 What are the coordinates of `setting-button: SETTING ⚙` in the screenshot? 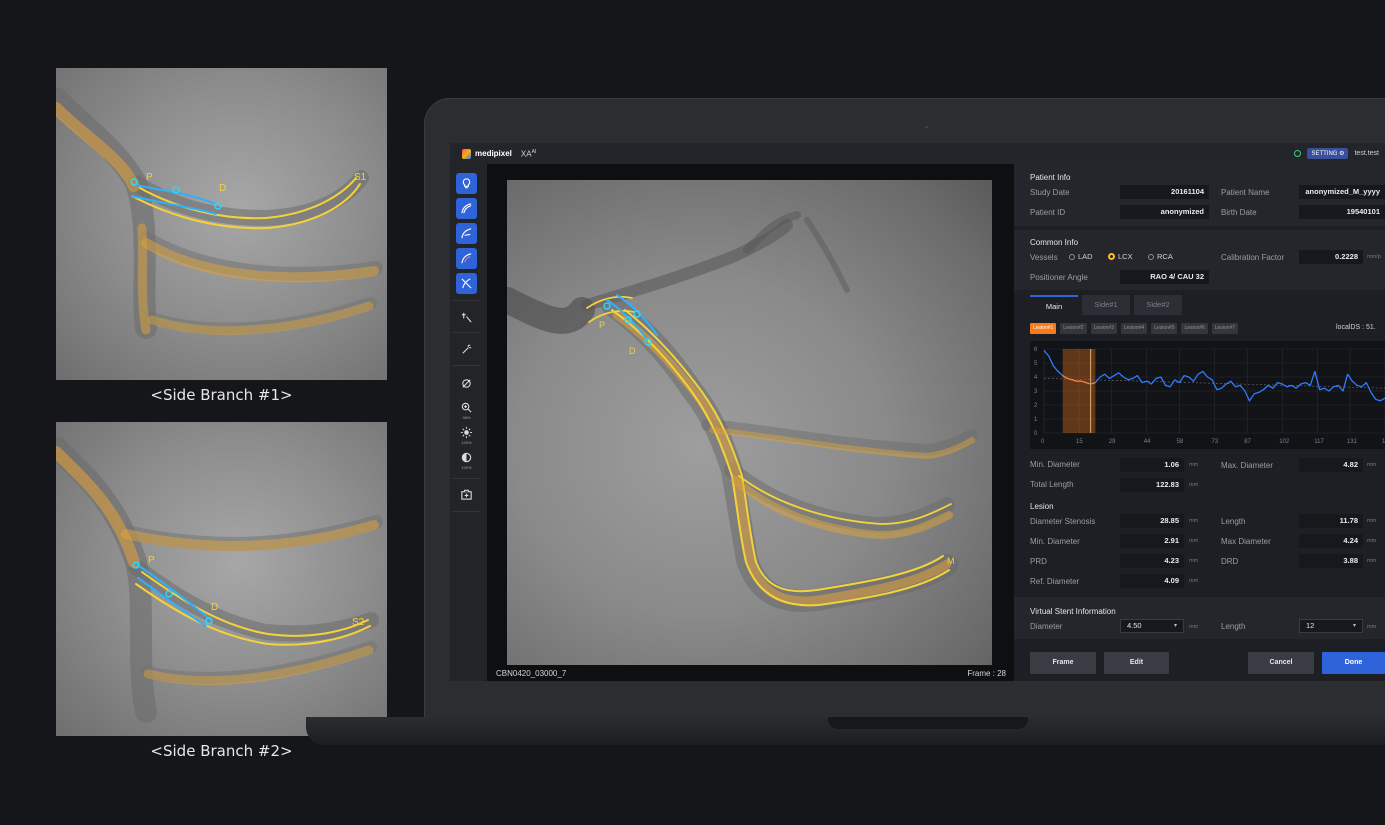 It's located at (1328, 153).